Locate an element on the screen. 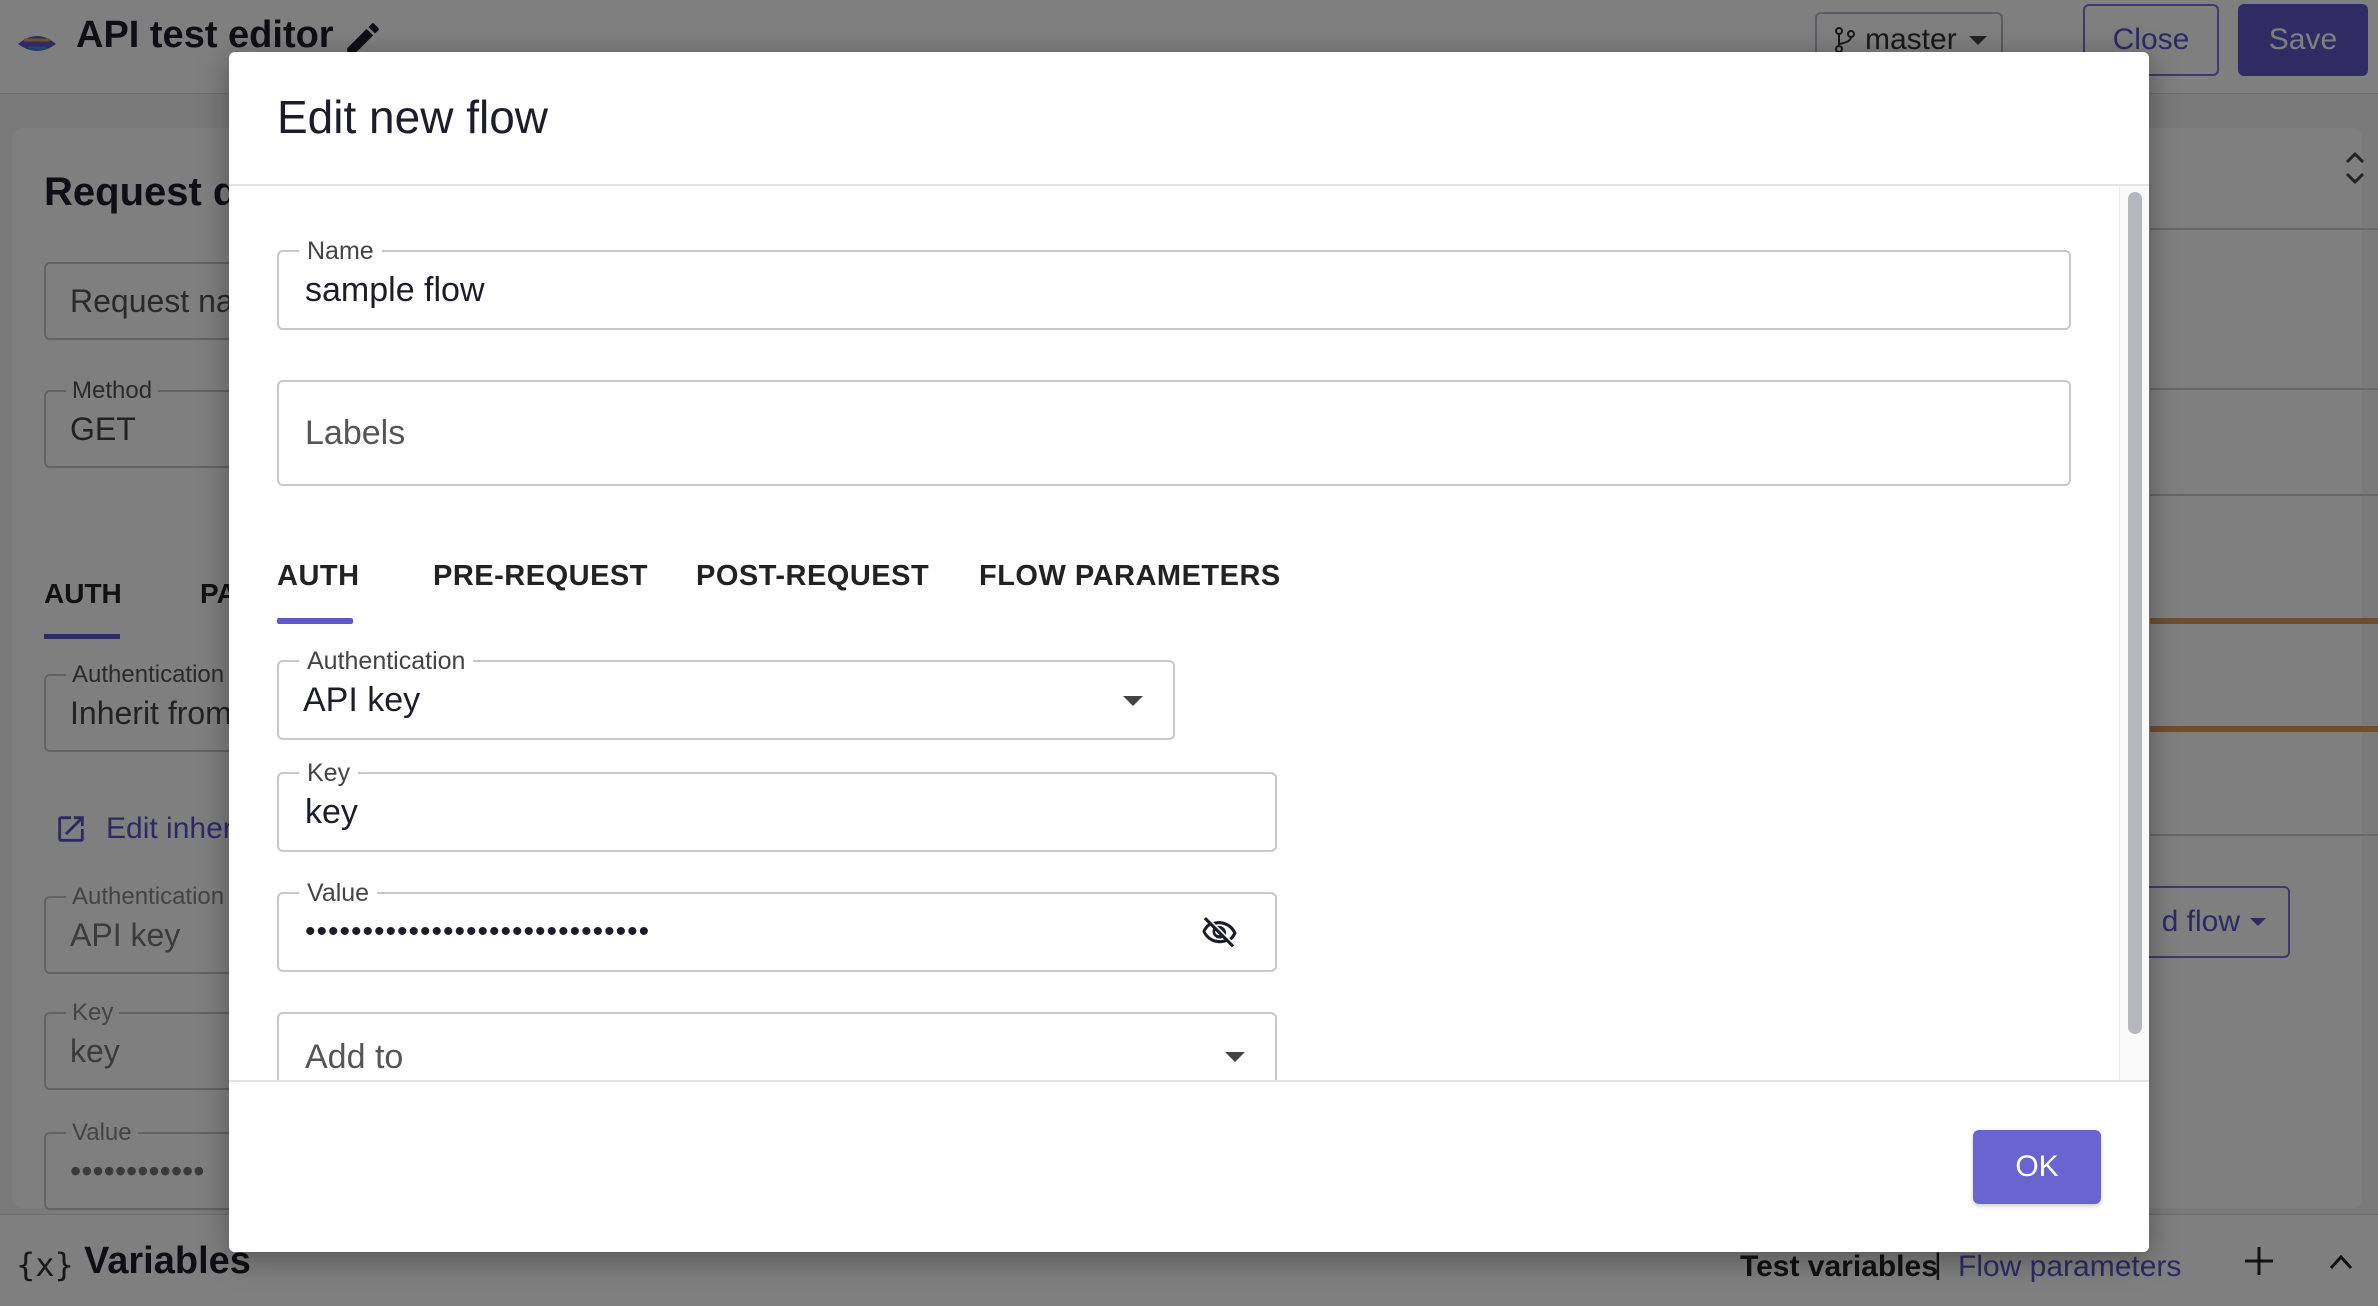  labels-input: Labels is located at coordinates (1174, 433).